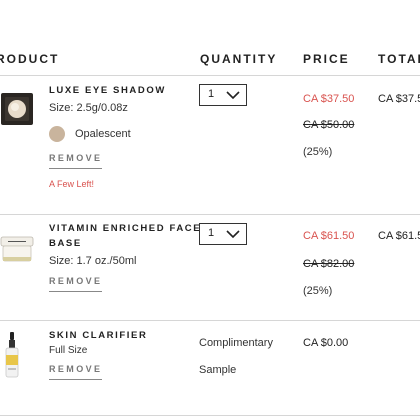 This screenshot has height=420, width=420. I want to click on eye-shadow-product-image, so click(17, 109).